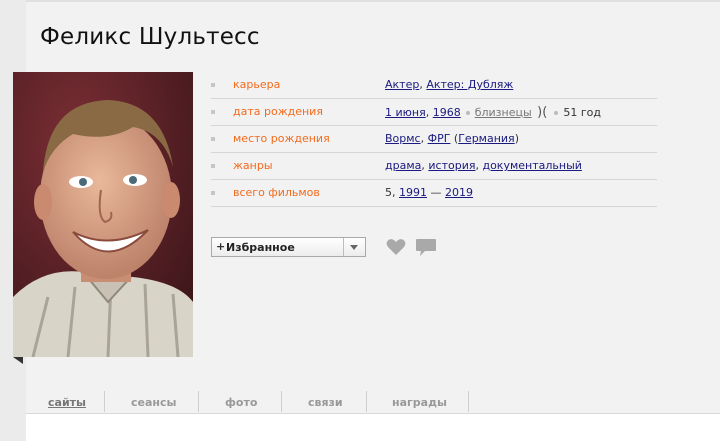  I want to click on info-row-genres: жанры драма, история, документальный, so click(434, 166).